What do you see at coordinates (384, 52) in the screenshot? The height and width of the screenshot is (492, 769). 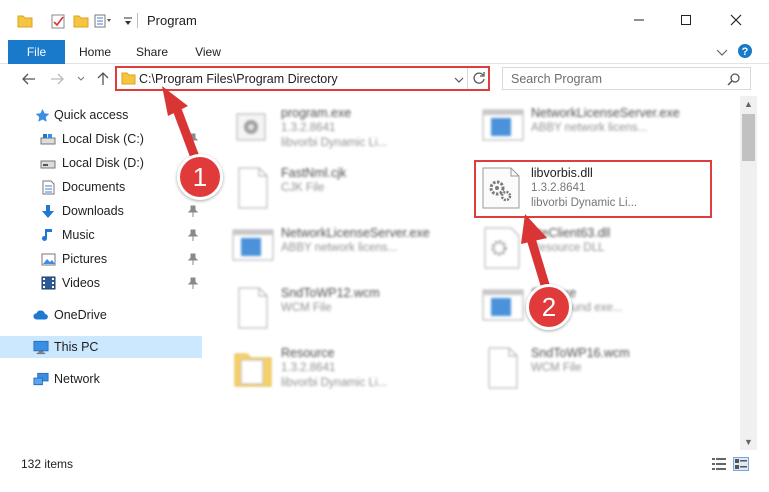 I see `ribbon-tabs: File Home Share View ?` at bounding box center [384, 52].